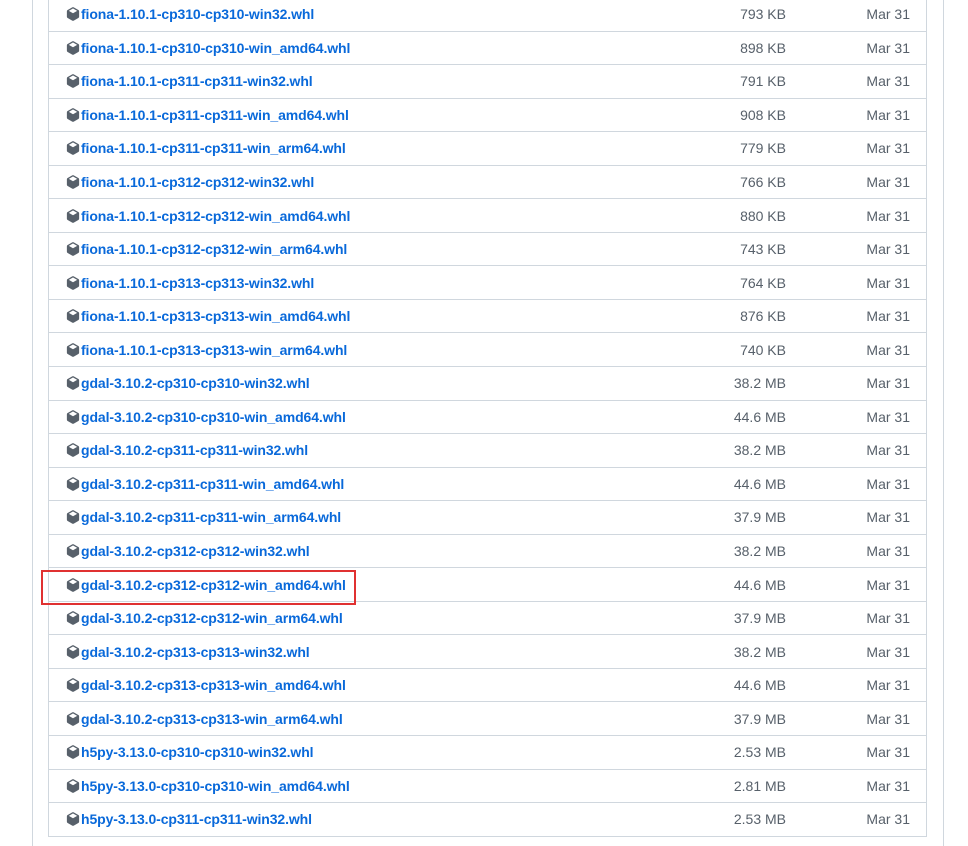 Image resolution: width=968 pixels, height=846 pixels. I want to click on asset-link: gdal-3.10.2-cp313-cp313-win_arm64.whl, so click(212, 719).